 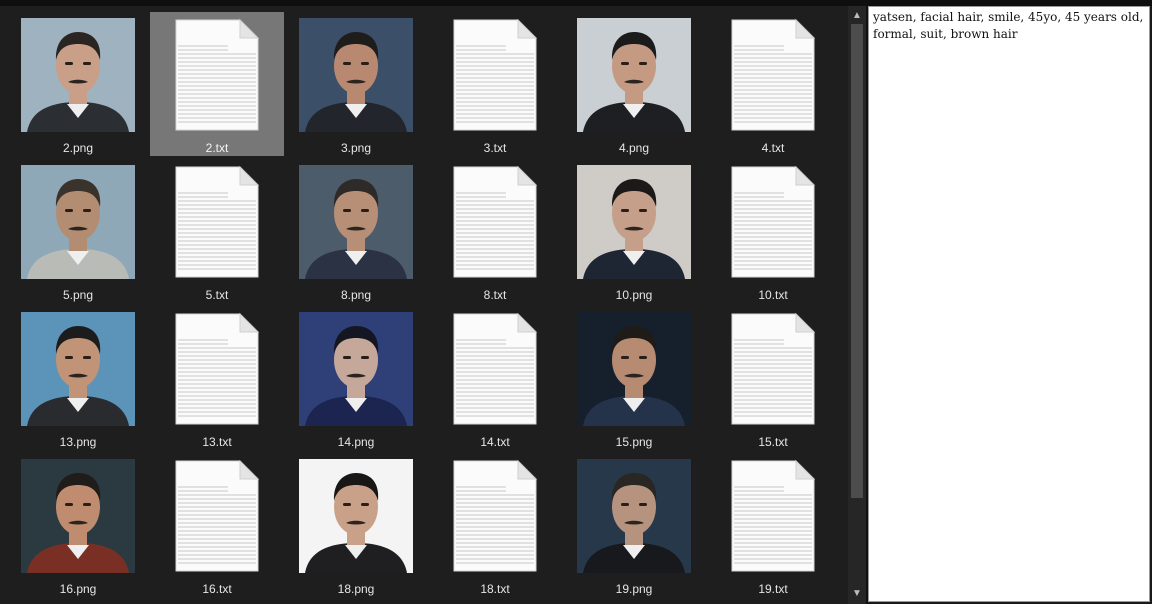 I want to click on text-file-item: 13.txt, so click(x=217, y=378).